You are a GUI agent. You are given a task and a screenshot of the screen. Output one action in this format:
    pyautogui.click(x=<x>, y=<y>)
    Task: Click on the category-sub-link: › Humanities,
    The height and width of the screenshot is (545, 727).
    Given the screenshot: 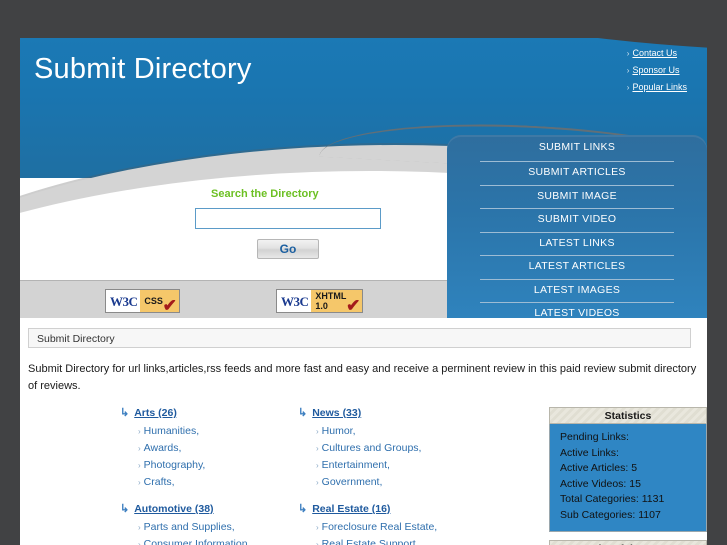 What is the action you would take?
    pyautogui.click(x=218, y=431)
    